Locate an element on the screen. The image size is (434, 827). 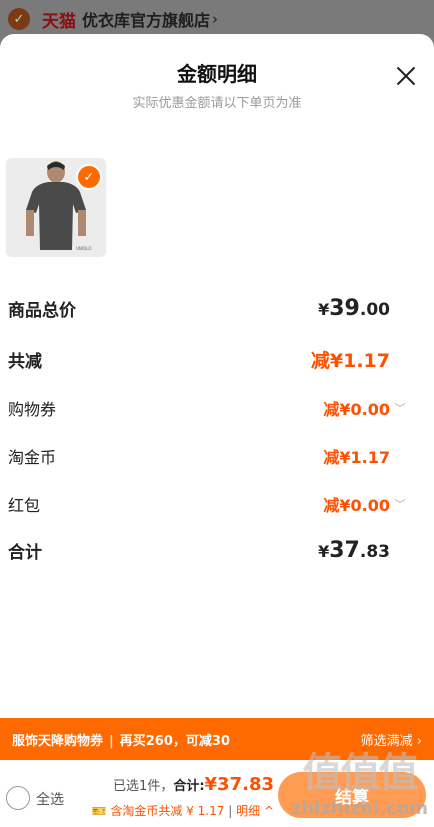
chevron-up-icon: ^ is located at coordinates (268, 811).